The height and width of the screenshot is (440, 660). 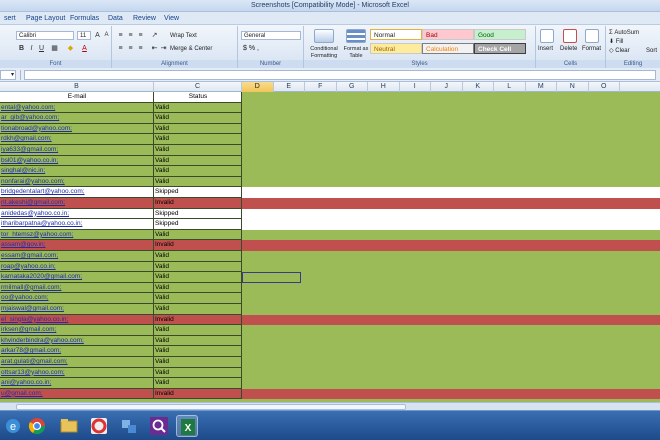 What do you see at coordinates (289, 87) in the screenshot?
I see `column-header-e: E` at bounding box center [289, 87].